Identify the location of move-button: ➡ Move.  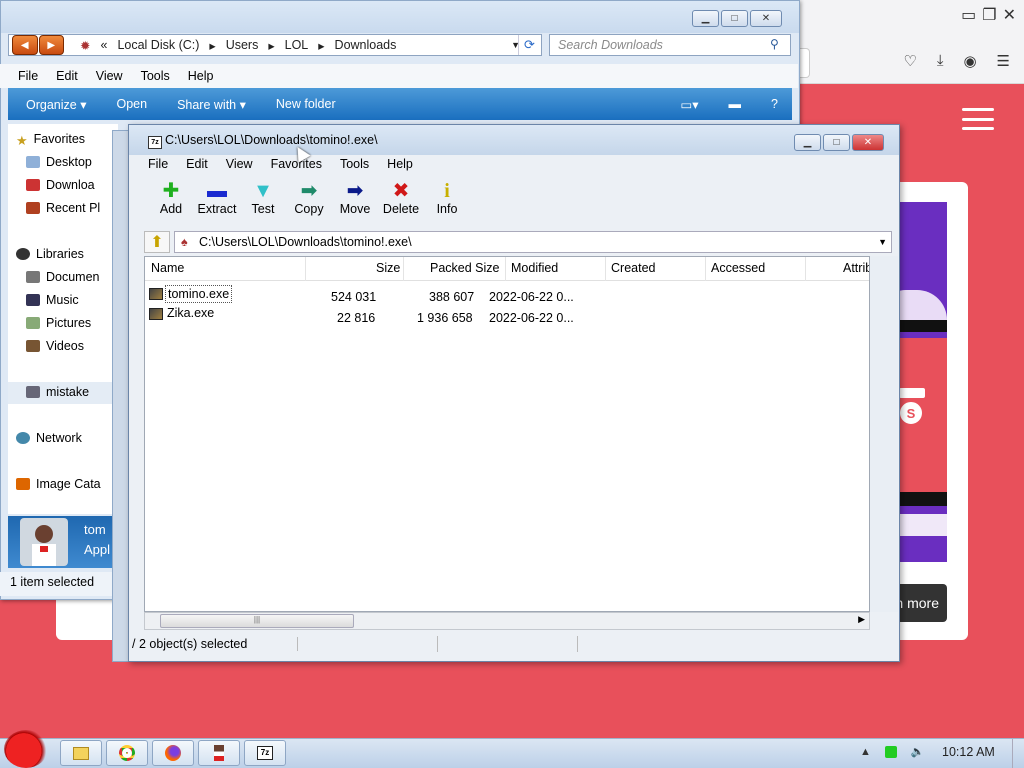
(355, 201).